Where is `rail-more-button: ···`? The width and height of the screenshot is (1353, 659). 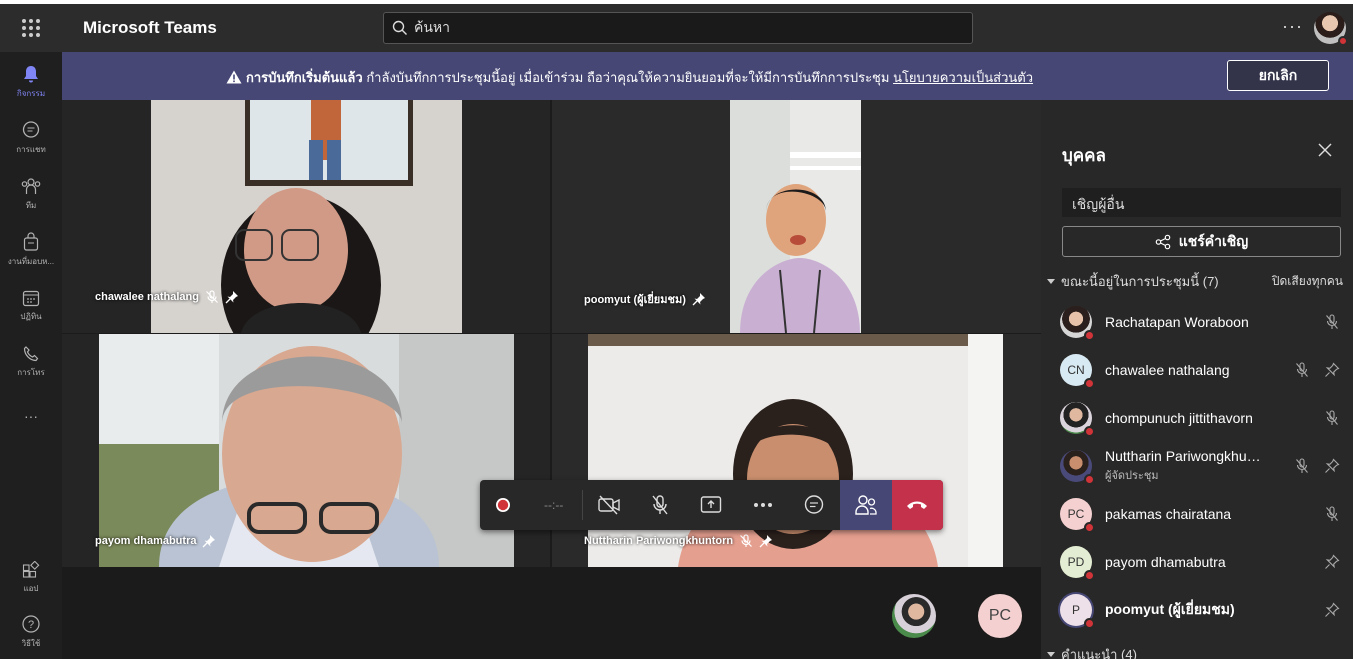
rail-more-button: ··· is located at coordinates (31, 416).